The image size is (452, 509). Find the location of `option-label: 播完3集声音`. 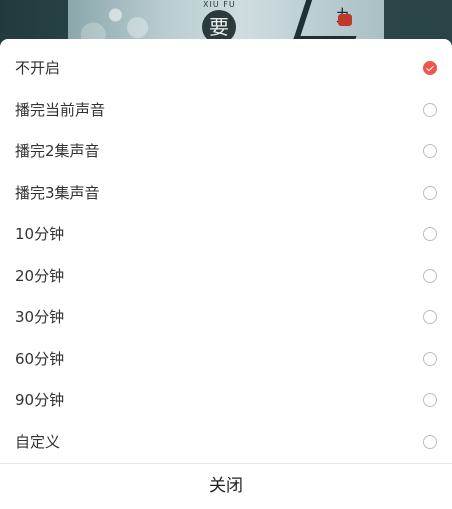

option-label: 播完3集声音 is located at coordinates (57, 193).